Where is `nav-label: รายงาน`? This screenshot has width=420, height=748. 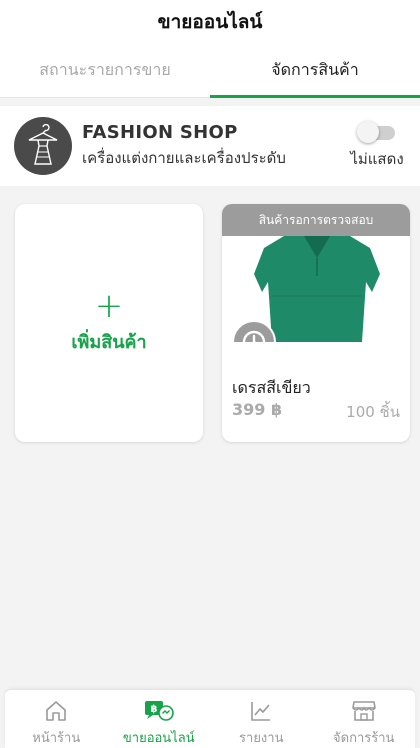
nav-label: รายงาน is located at coordinates (261, 738).